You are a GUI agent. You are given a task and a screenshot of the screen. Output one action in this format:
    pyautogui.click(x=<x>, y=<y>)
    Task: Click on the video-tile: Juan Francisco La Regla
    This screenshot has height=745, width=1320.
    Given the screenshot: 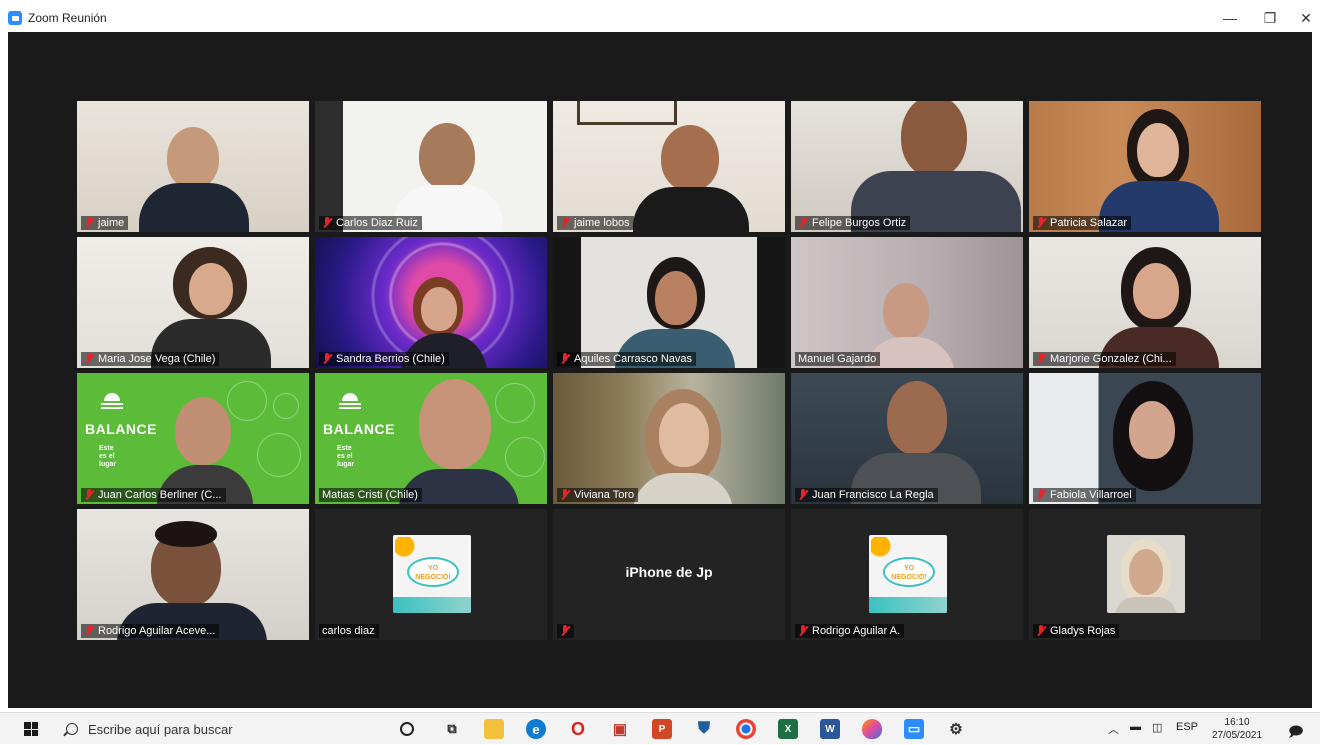 What is the action you would take?
    pyautogui.click(x=907, y=438)
    